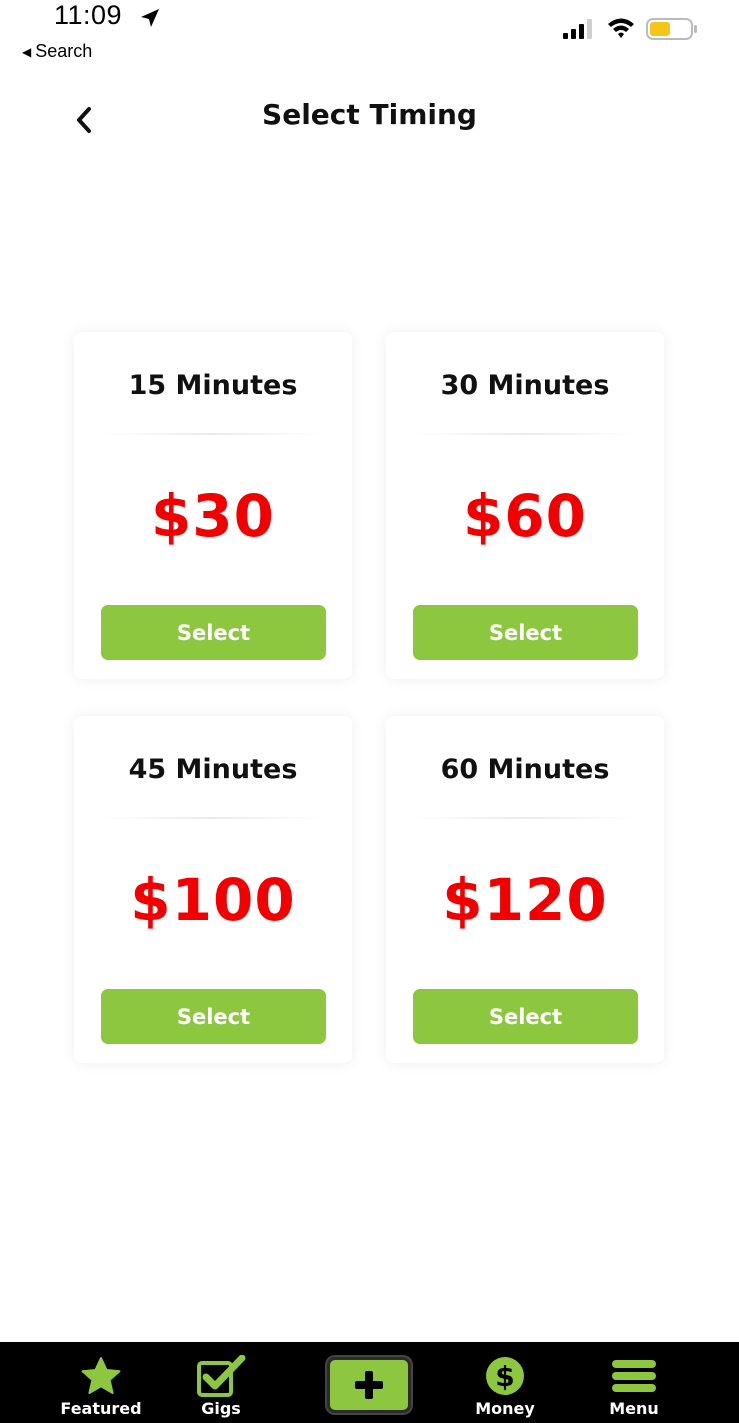  I want to click on hamburger-menu-icon, so click(634, 1376).